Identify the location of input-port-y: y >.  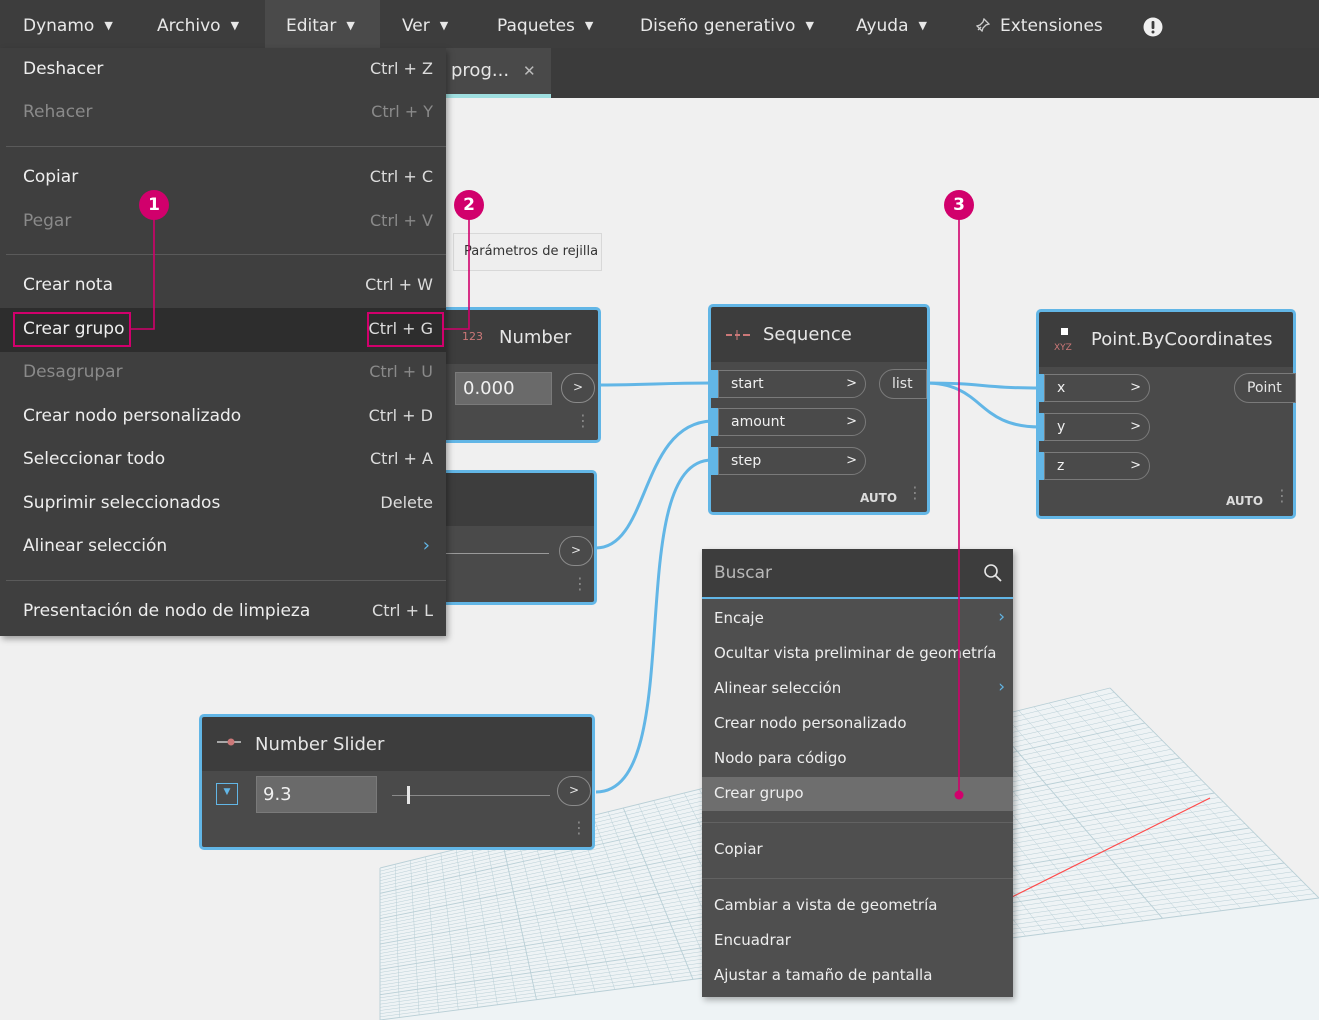
(1093, 427).